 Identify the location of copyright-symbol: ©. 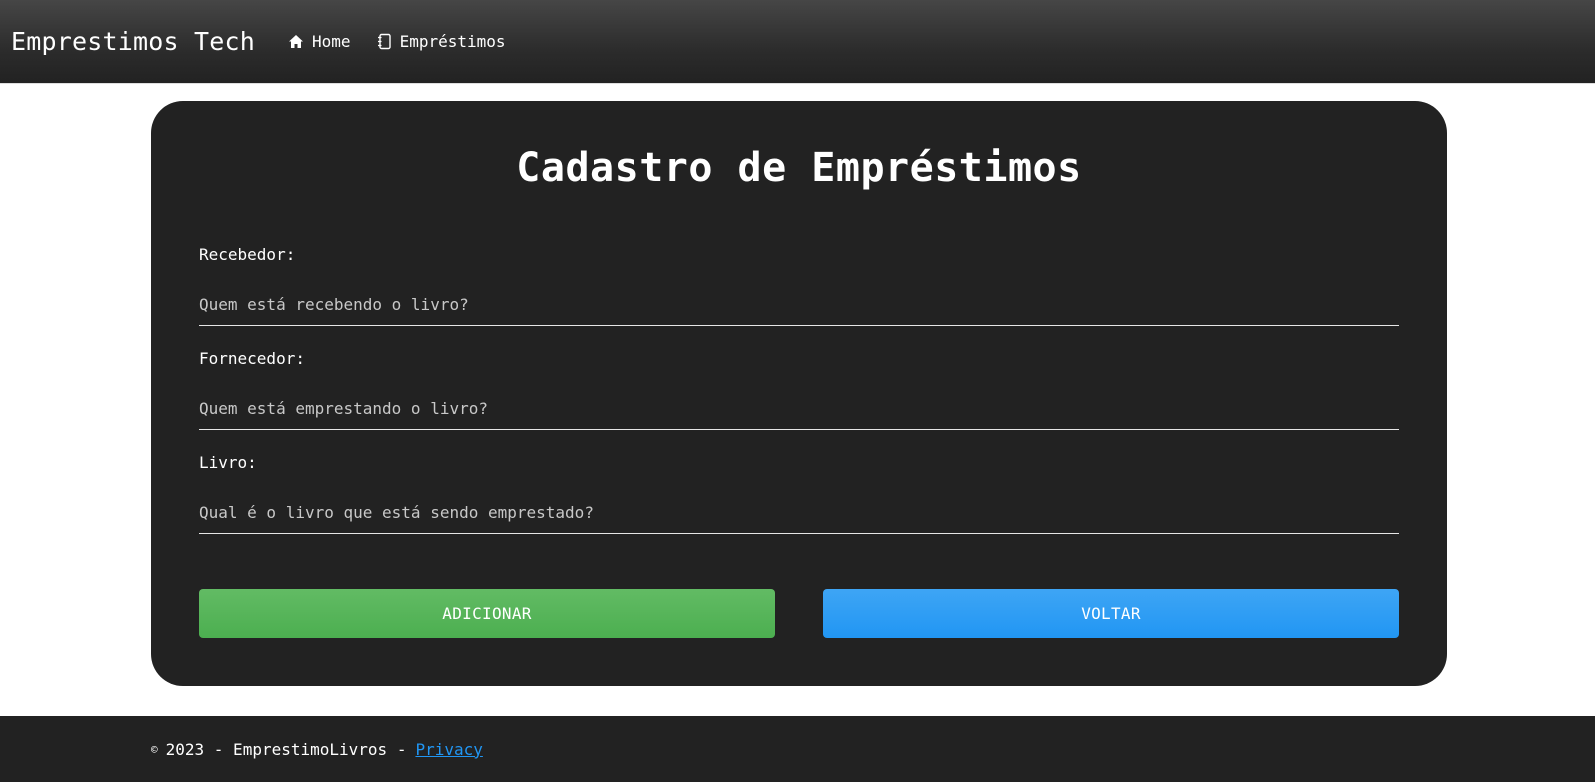
(154, 749).